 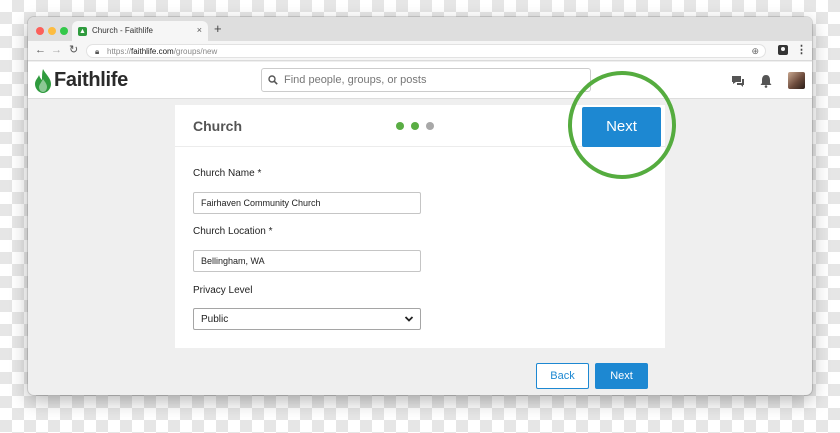 What do you see at coordinates (227, 173) in the screenshot?
I see `church-name-label: Church Name *` at bounding box center [227, 173].